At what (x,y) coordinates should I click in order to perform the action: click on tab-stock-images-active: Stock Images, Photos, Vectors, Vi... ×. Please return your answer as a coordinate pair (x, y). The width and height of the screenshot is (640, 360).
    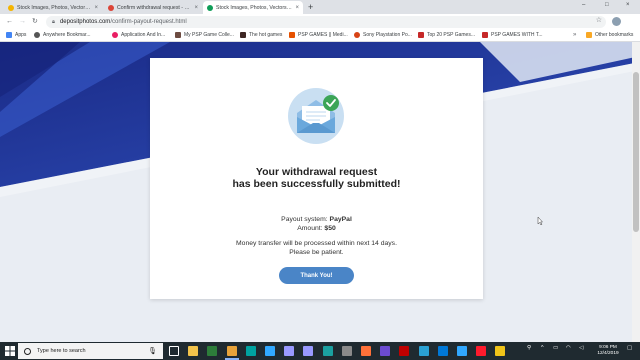
    Looking at the image, I should click on (253, 7).